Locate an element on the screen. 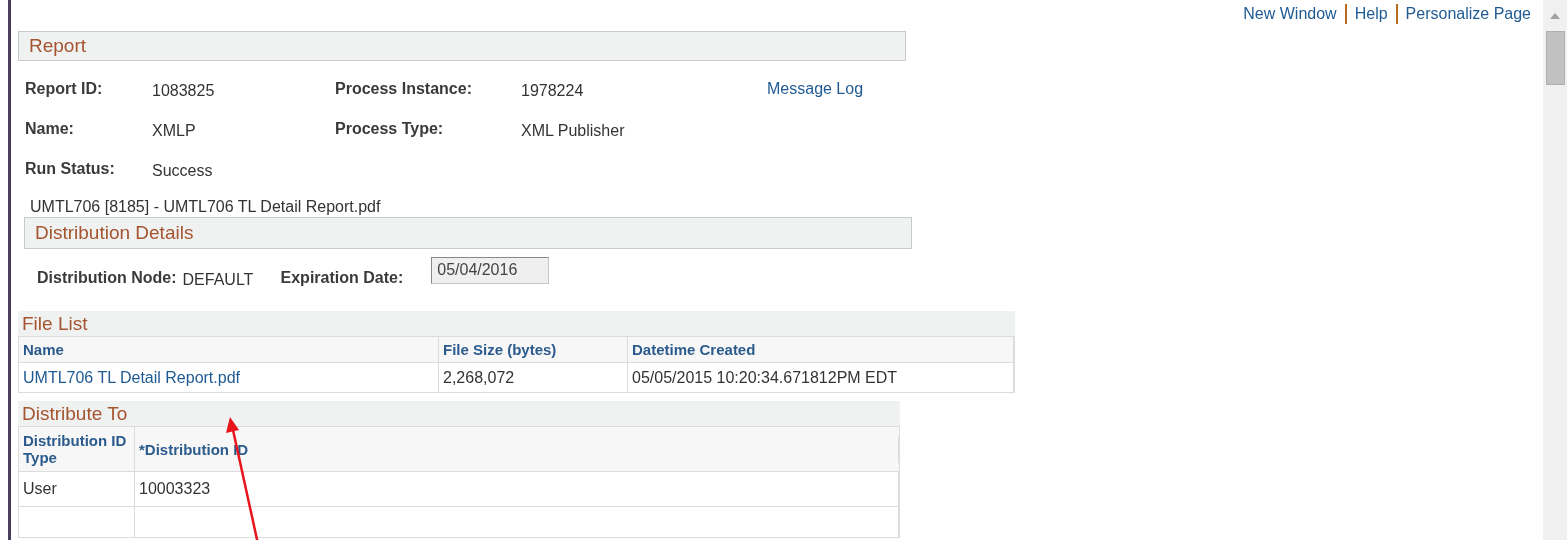 The image size is (1567, 540). column-header: Name is located at coordinates (229, 349).